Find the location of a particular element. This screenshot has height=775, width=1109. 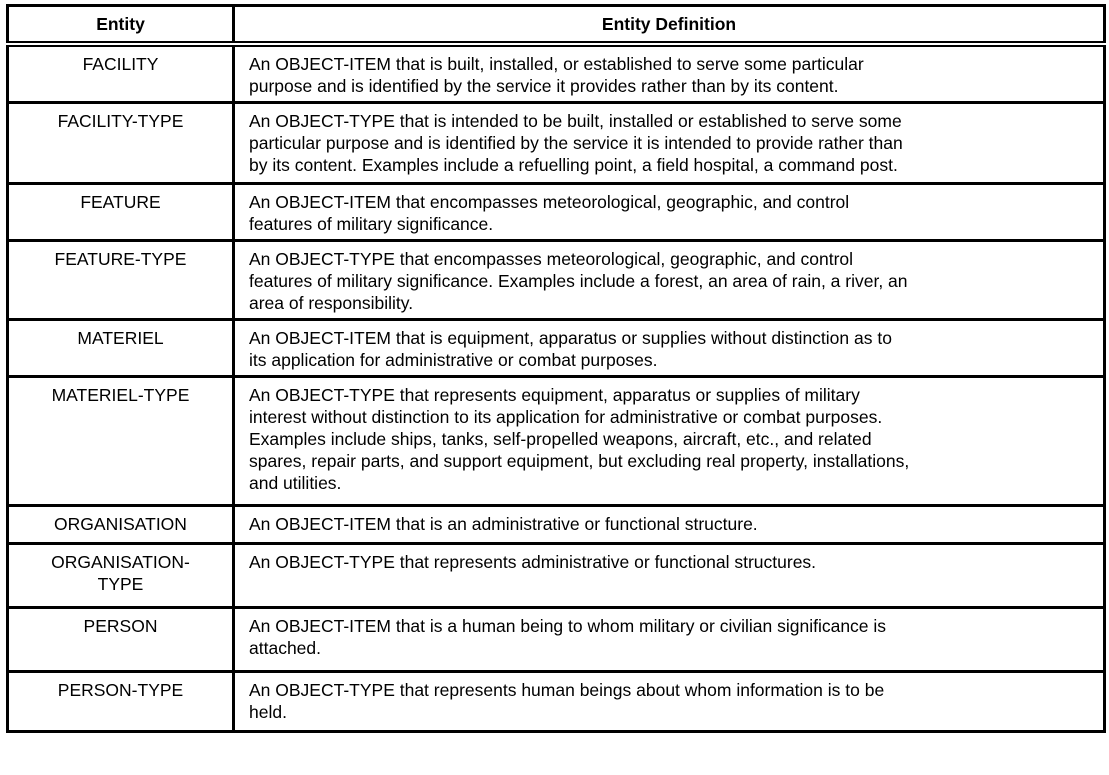

entity-cell: FACILITY is located at coordinates (120, 73).